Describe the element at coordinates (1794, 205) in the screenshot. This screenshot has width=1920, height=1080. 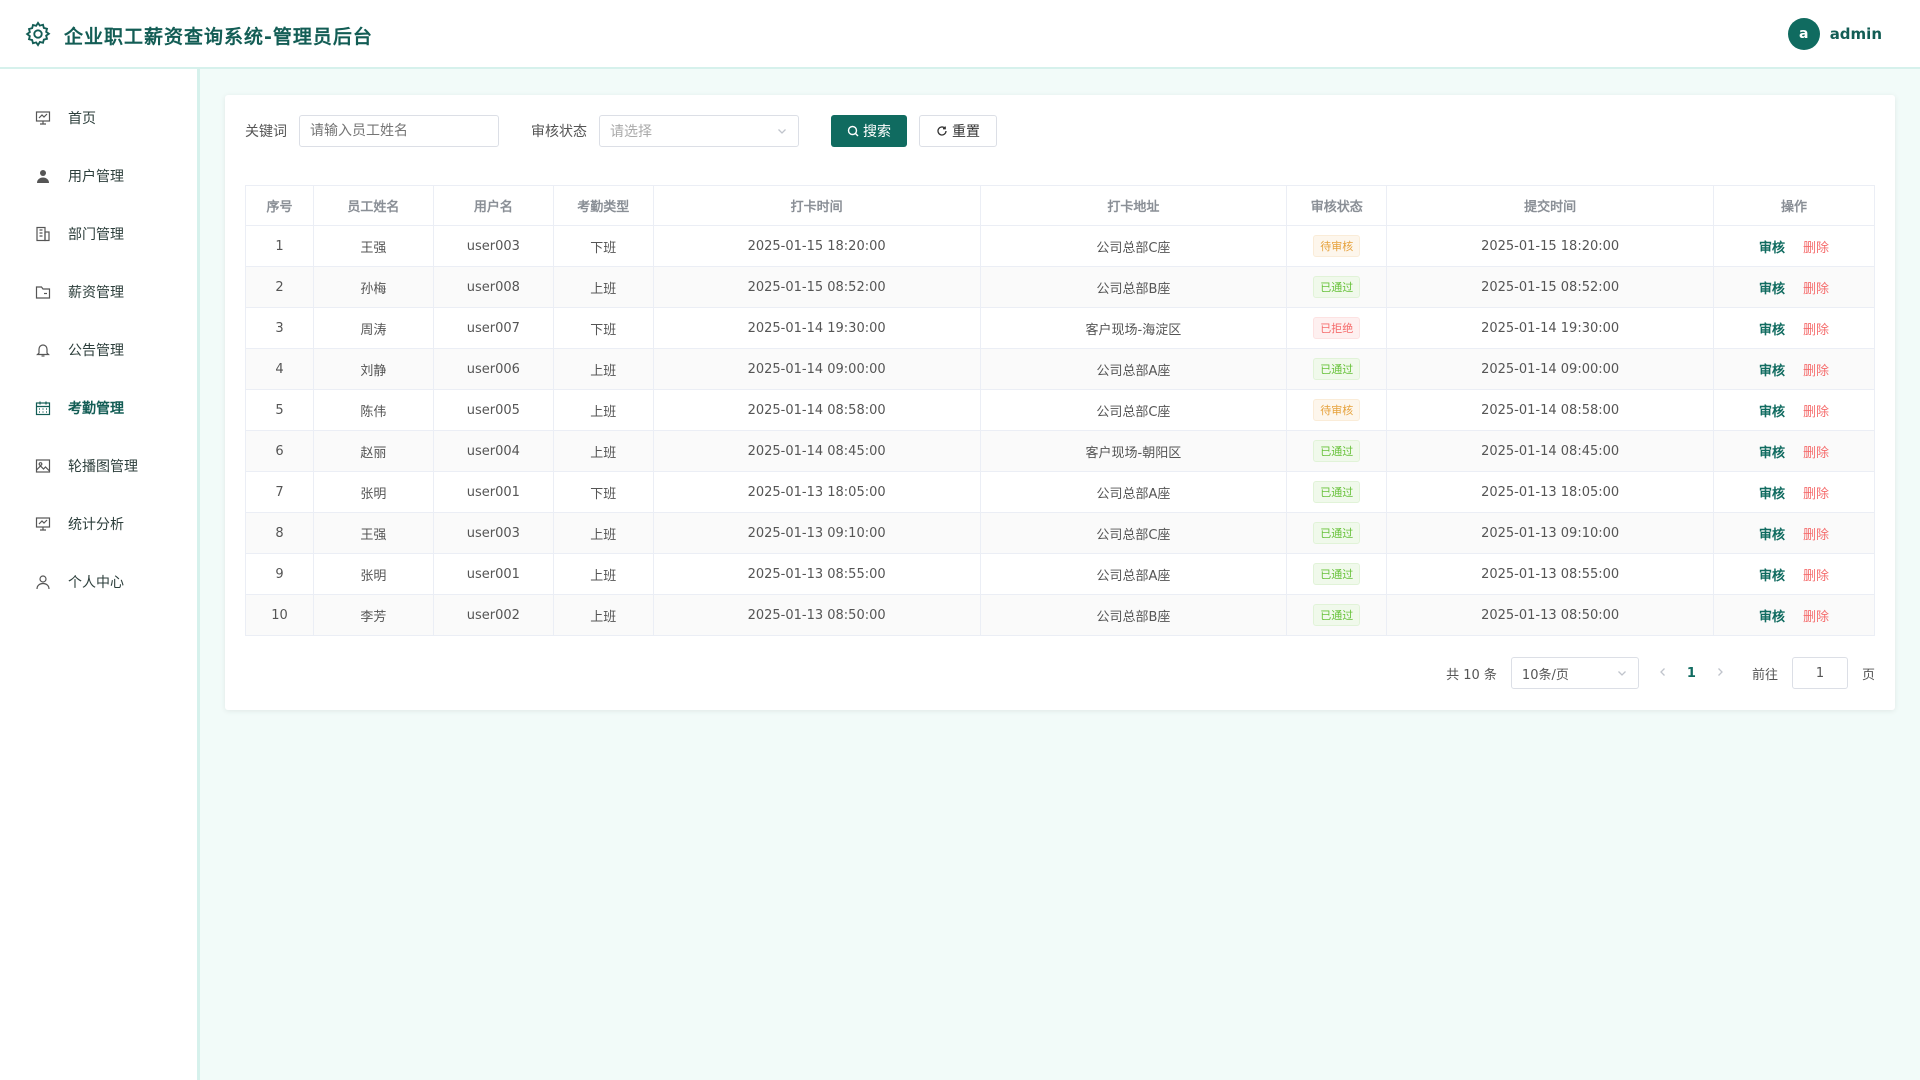
I see `column-header: 操作` at that location.